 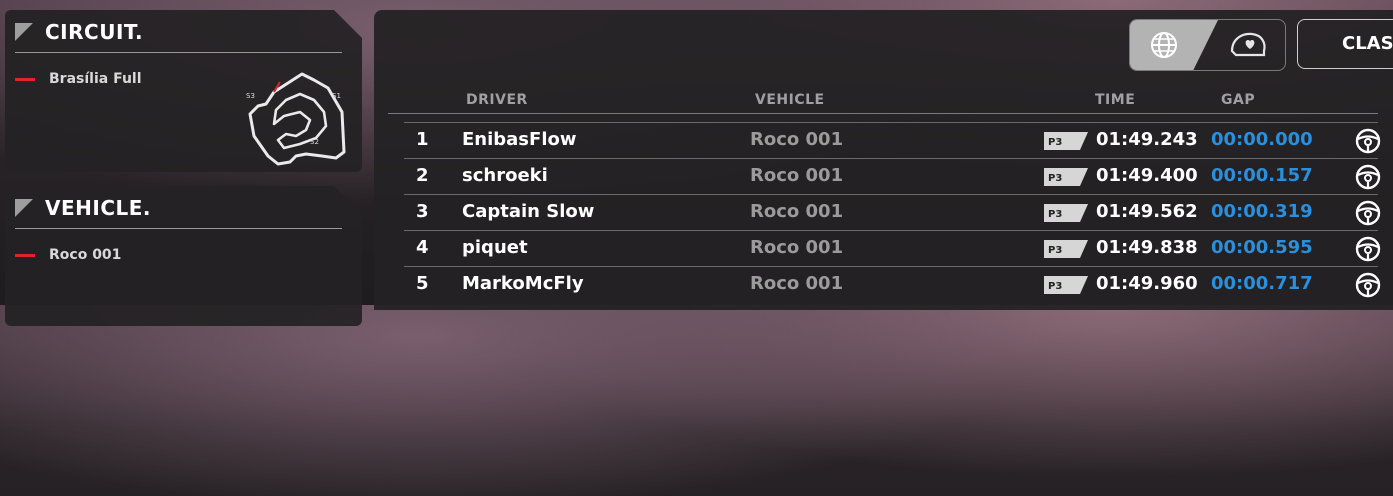 What do you see at coordinates (497, 100) in the screenshot?
I see `header-driver: DRIVER` at bounding box center [497, 100].